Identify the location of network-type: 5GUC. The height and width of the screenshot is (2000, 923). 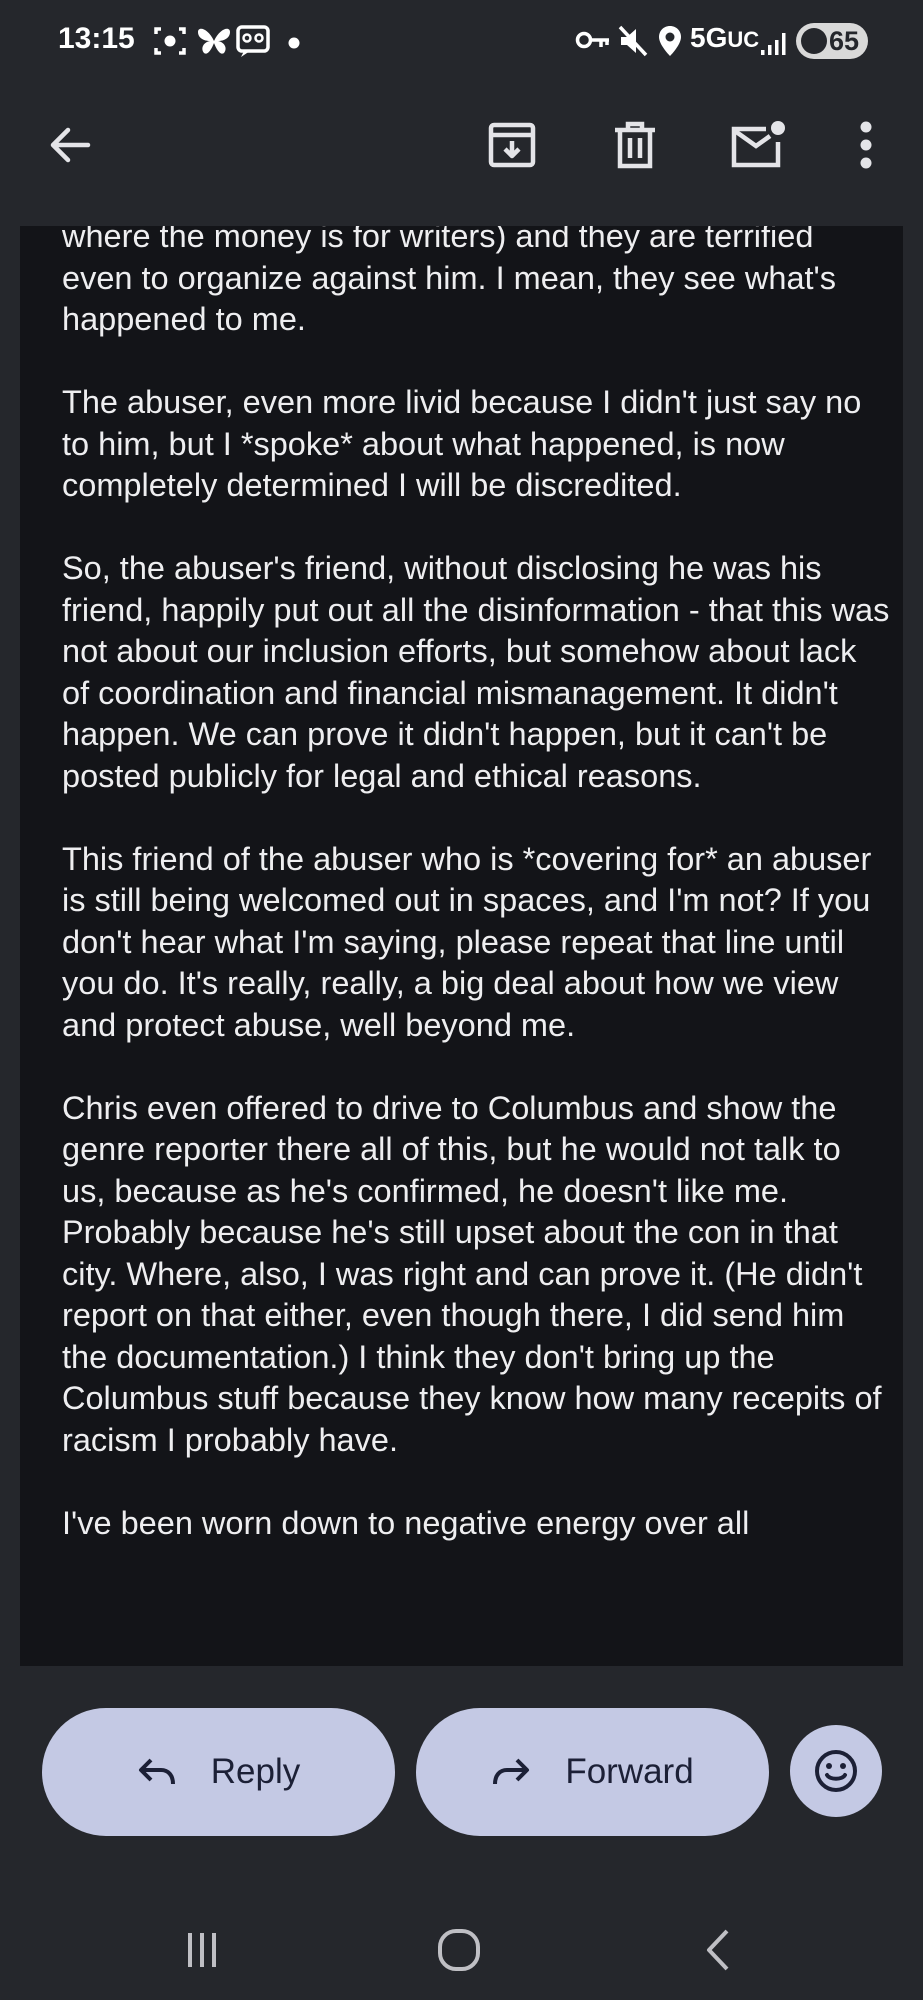
(725, 37).